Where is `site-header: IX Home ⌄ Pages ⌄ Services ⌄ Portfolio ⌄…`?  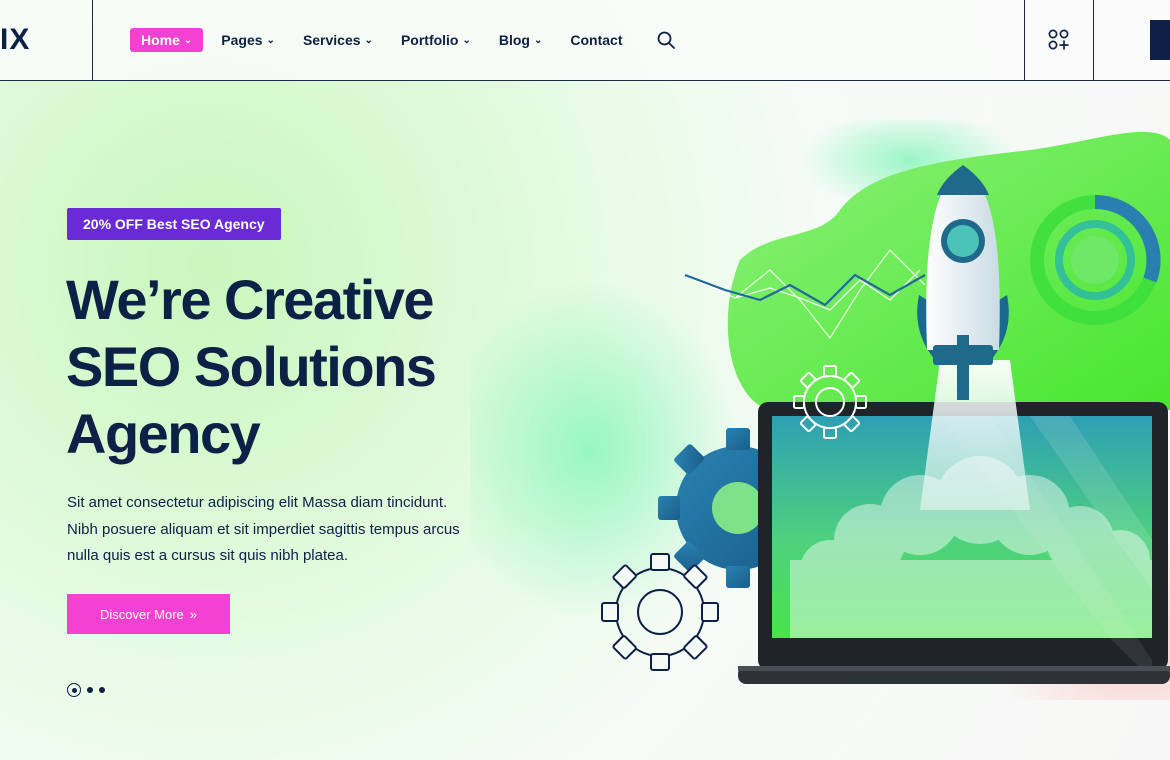
site-header: IX Home ⌄ Pages ⌄ Services ⌄ Portfolio ⌄… is located at coordinates (585, 40).